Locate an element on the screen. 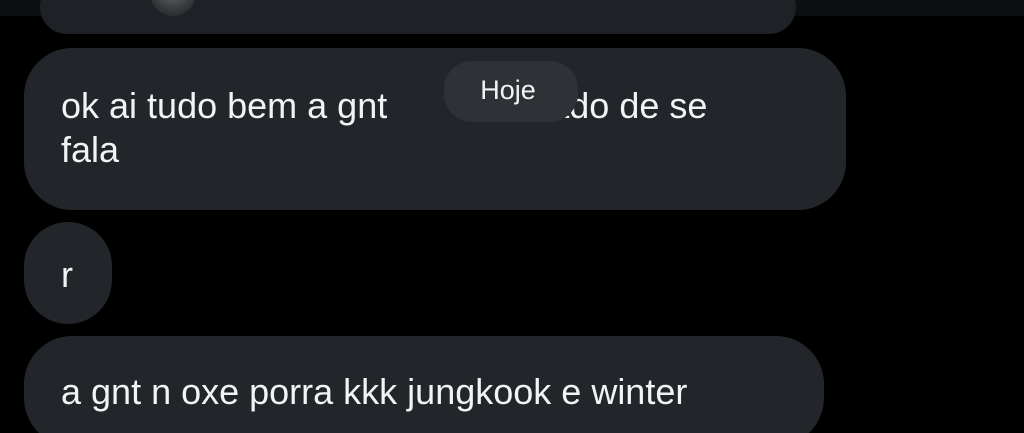 This screenshot has width=1024, height=433. message-bubble: r is located at coordinates (68, 273).